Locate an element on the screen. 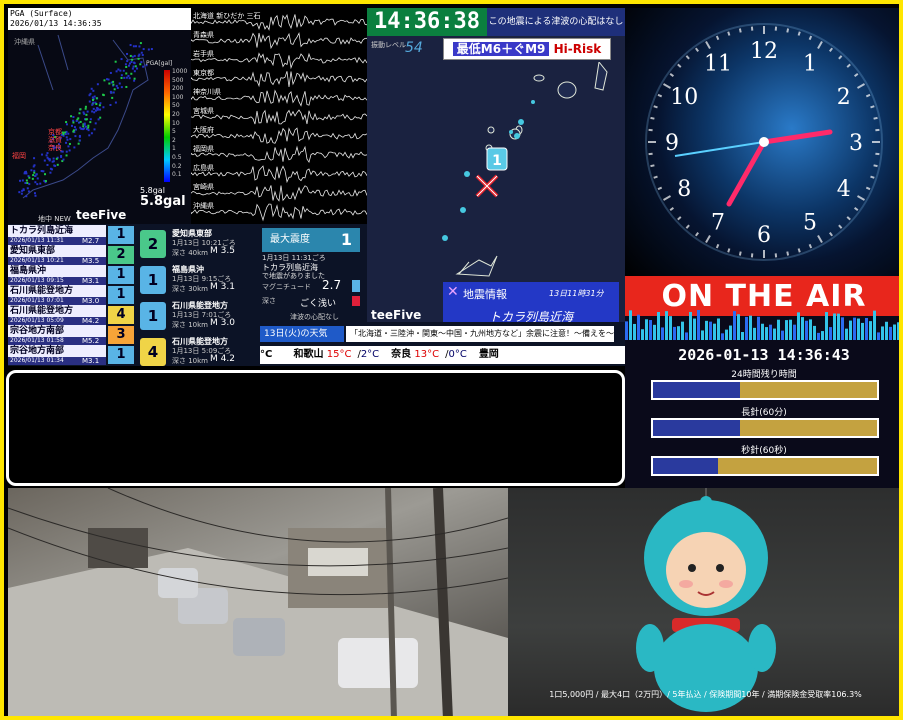 Image resolution: width=903 pixels, height=720 pixels. quake-magnitude: M4.2 is located at coordinates (91, 321).